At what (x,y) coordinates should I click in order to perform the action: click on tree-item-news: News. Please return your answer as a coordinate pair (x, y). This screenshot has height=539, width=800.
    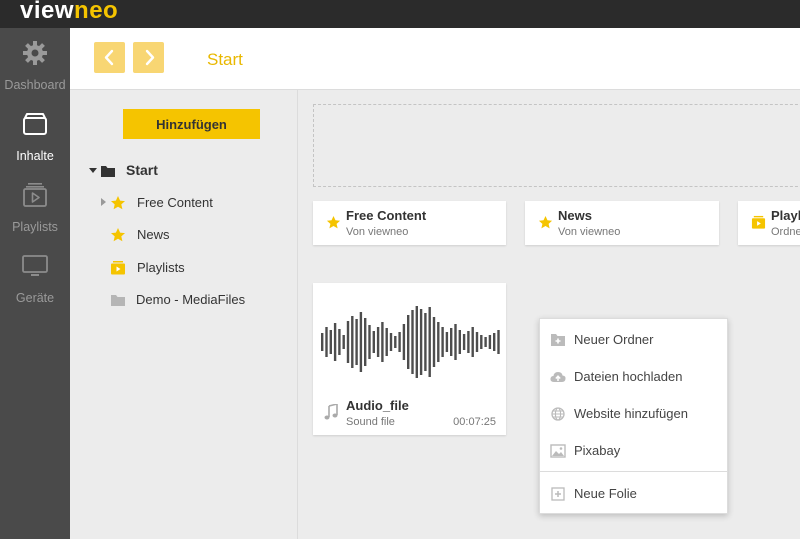
    Looking at the image, I should click on (184, 235).